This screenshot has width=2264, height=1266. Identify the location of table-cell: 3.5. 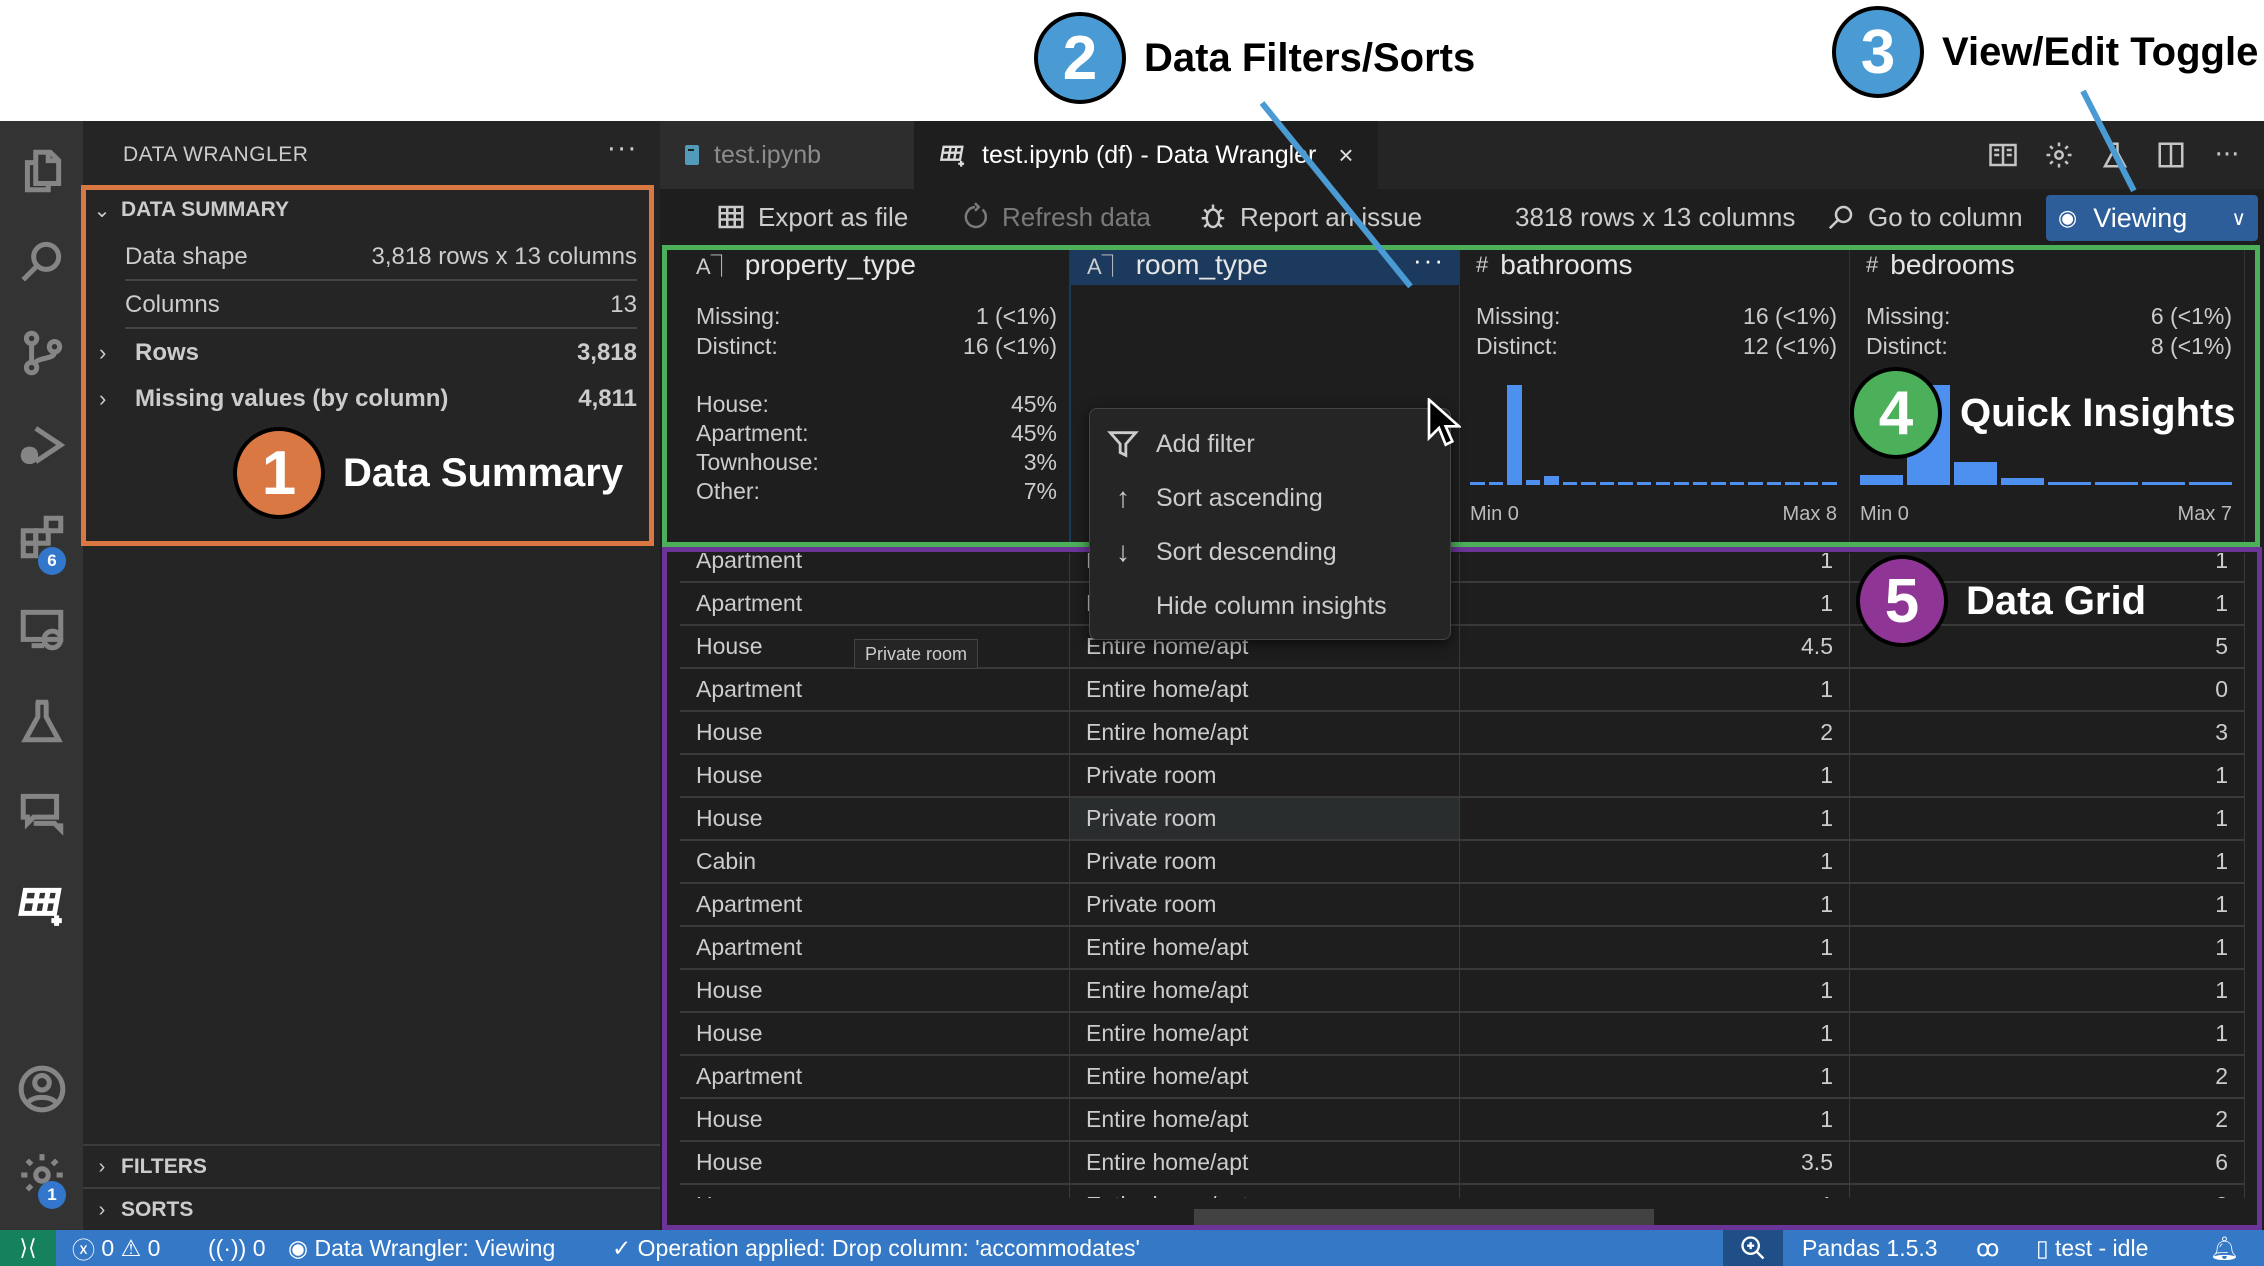
(1655, 1162).